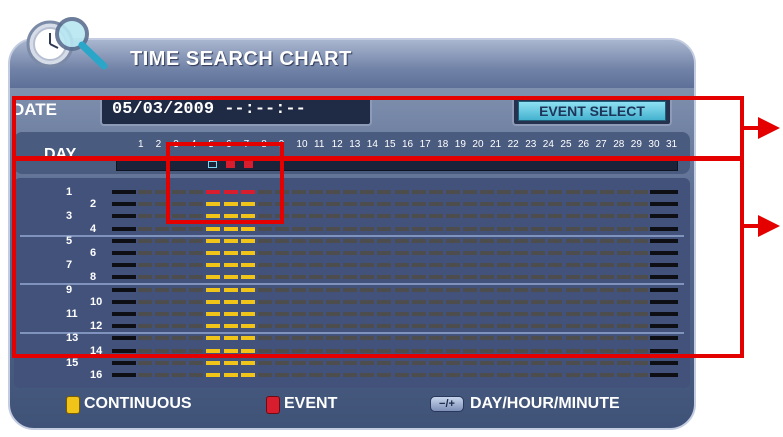  What do you see at coordinates (769, 226) in the screenshot?
I see `arrow-grid-head` at bounding box center [769, 226].